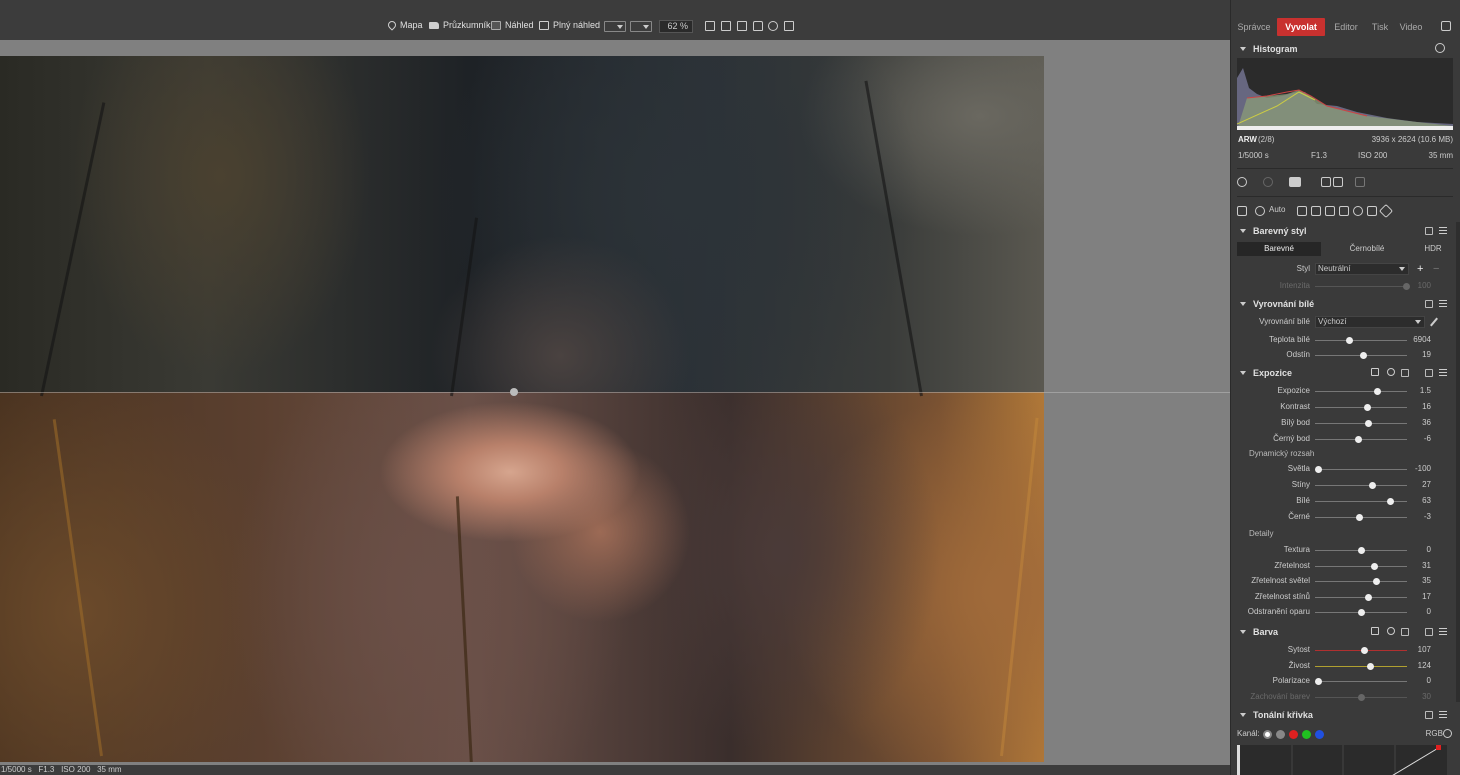 This screenshot has height=775, width=1460. Describe the element at coordinates (615, 26) in the screenshot. I see `compare-mode-dropdown` at that location.